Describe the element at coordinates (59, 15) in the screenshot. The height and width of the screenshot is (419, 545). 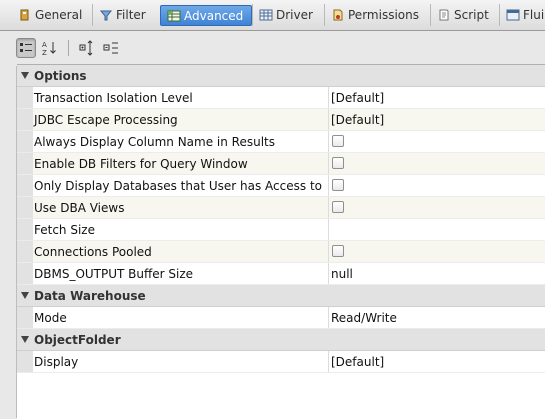
I see `tab-label: General` at that location.